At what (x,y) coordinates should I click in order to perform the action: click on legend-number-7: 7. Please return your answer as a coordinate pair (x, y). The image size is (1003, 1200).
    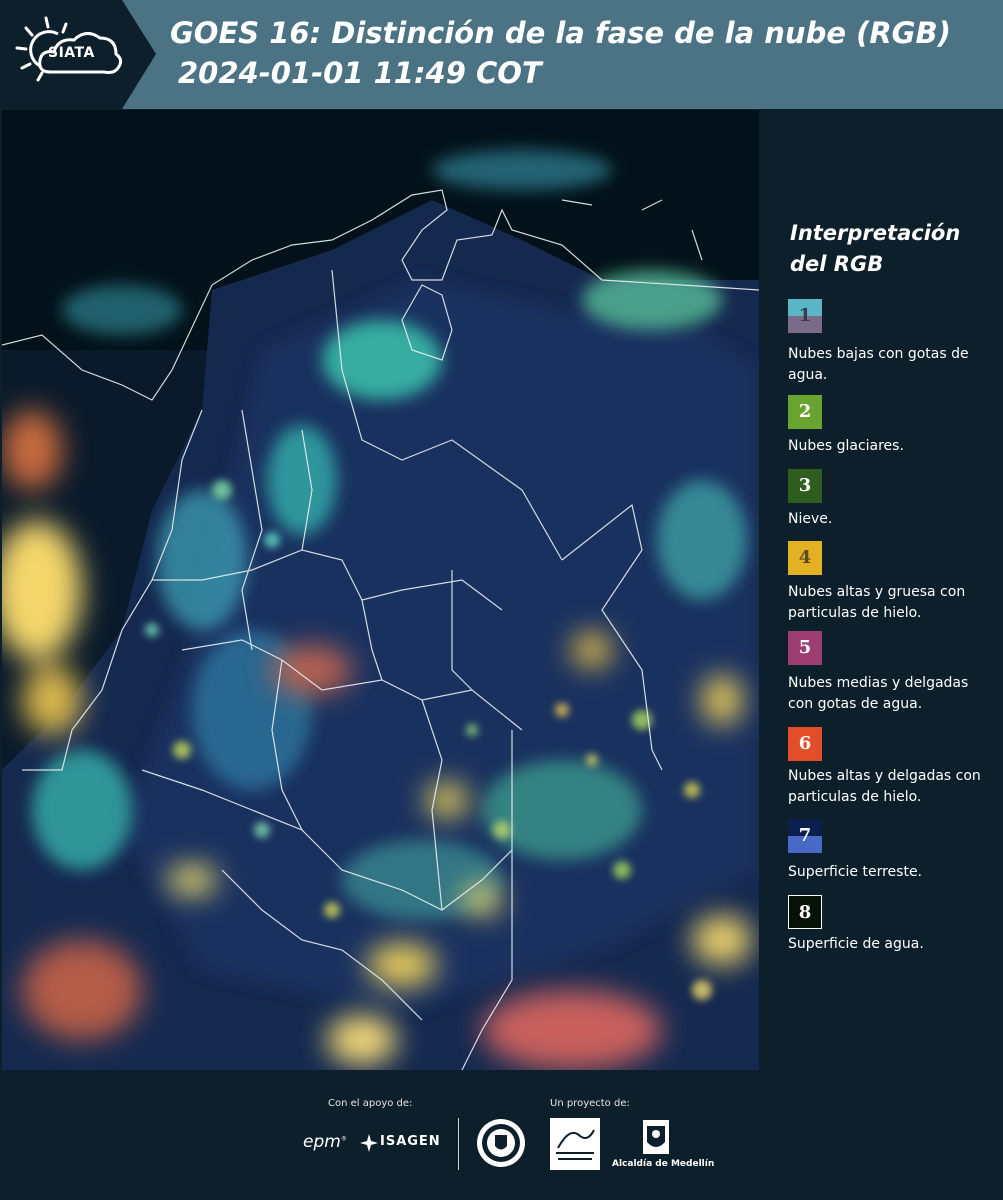
    Looking at the image, I should click on (805, 835).